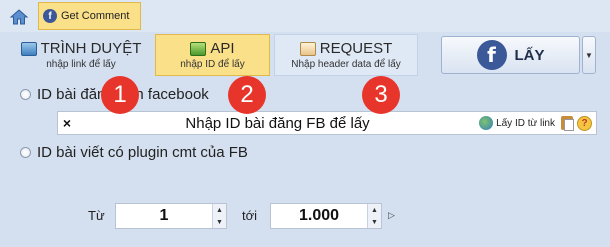  Describe the element at coordinates (277, 123) in the screenshot. I see `post-id-placeholder: Nhập ID bài đăng FB để lấy` at that location.